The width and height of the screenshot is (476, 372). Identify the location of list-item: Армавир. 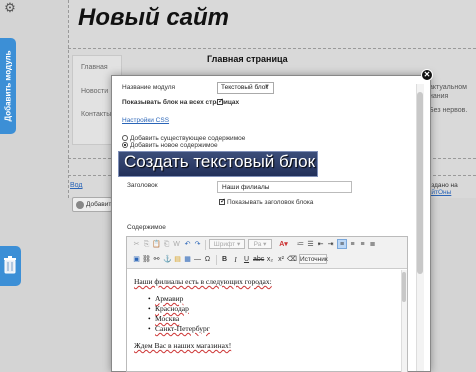
(179, 299).